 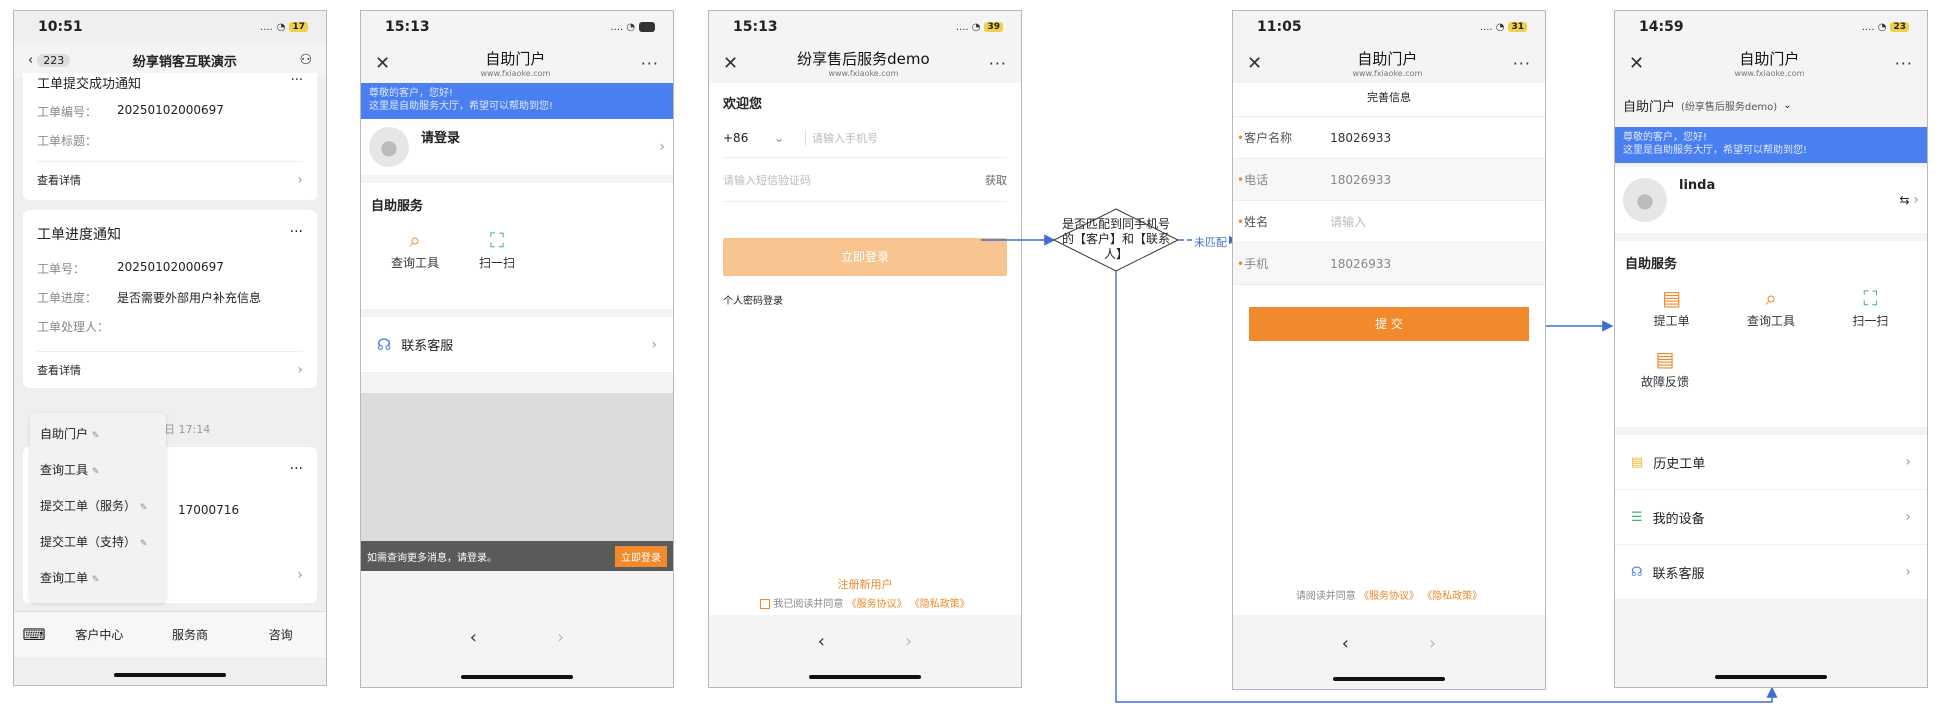 I want to click on field-row: • 姓名 请输入, so click(x=1389, y=222).